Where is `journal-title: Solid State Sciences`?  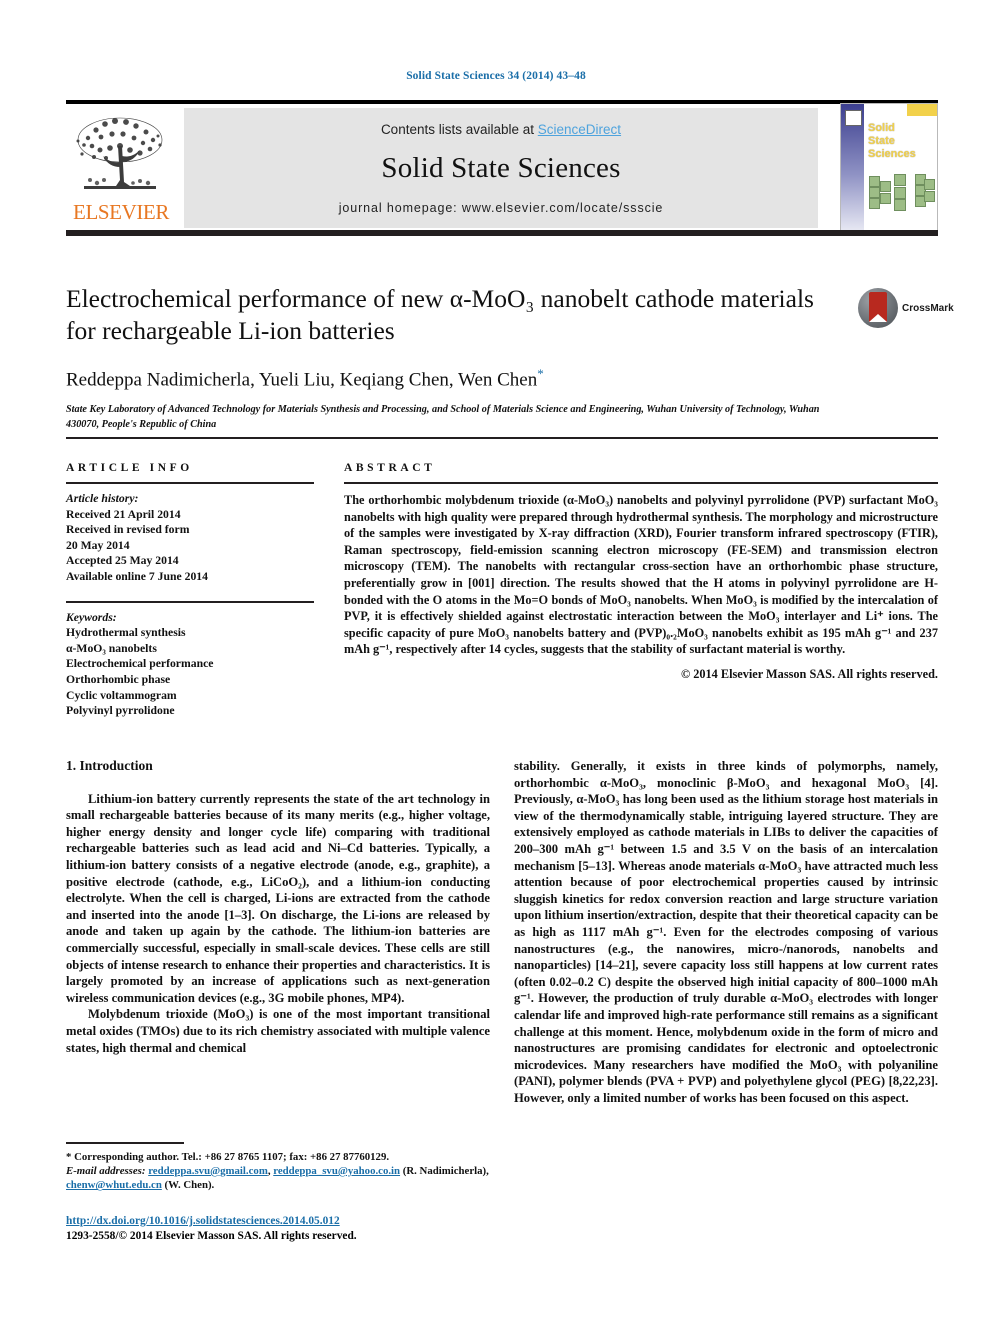 journal-title: Solid State Sciences is located at coordinates (501, 168).